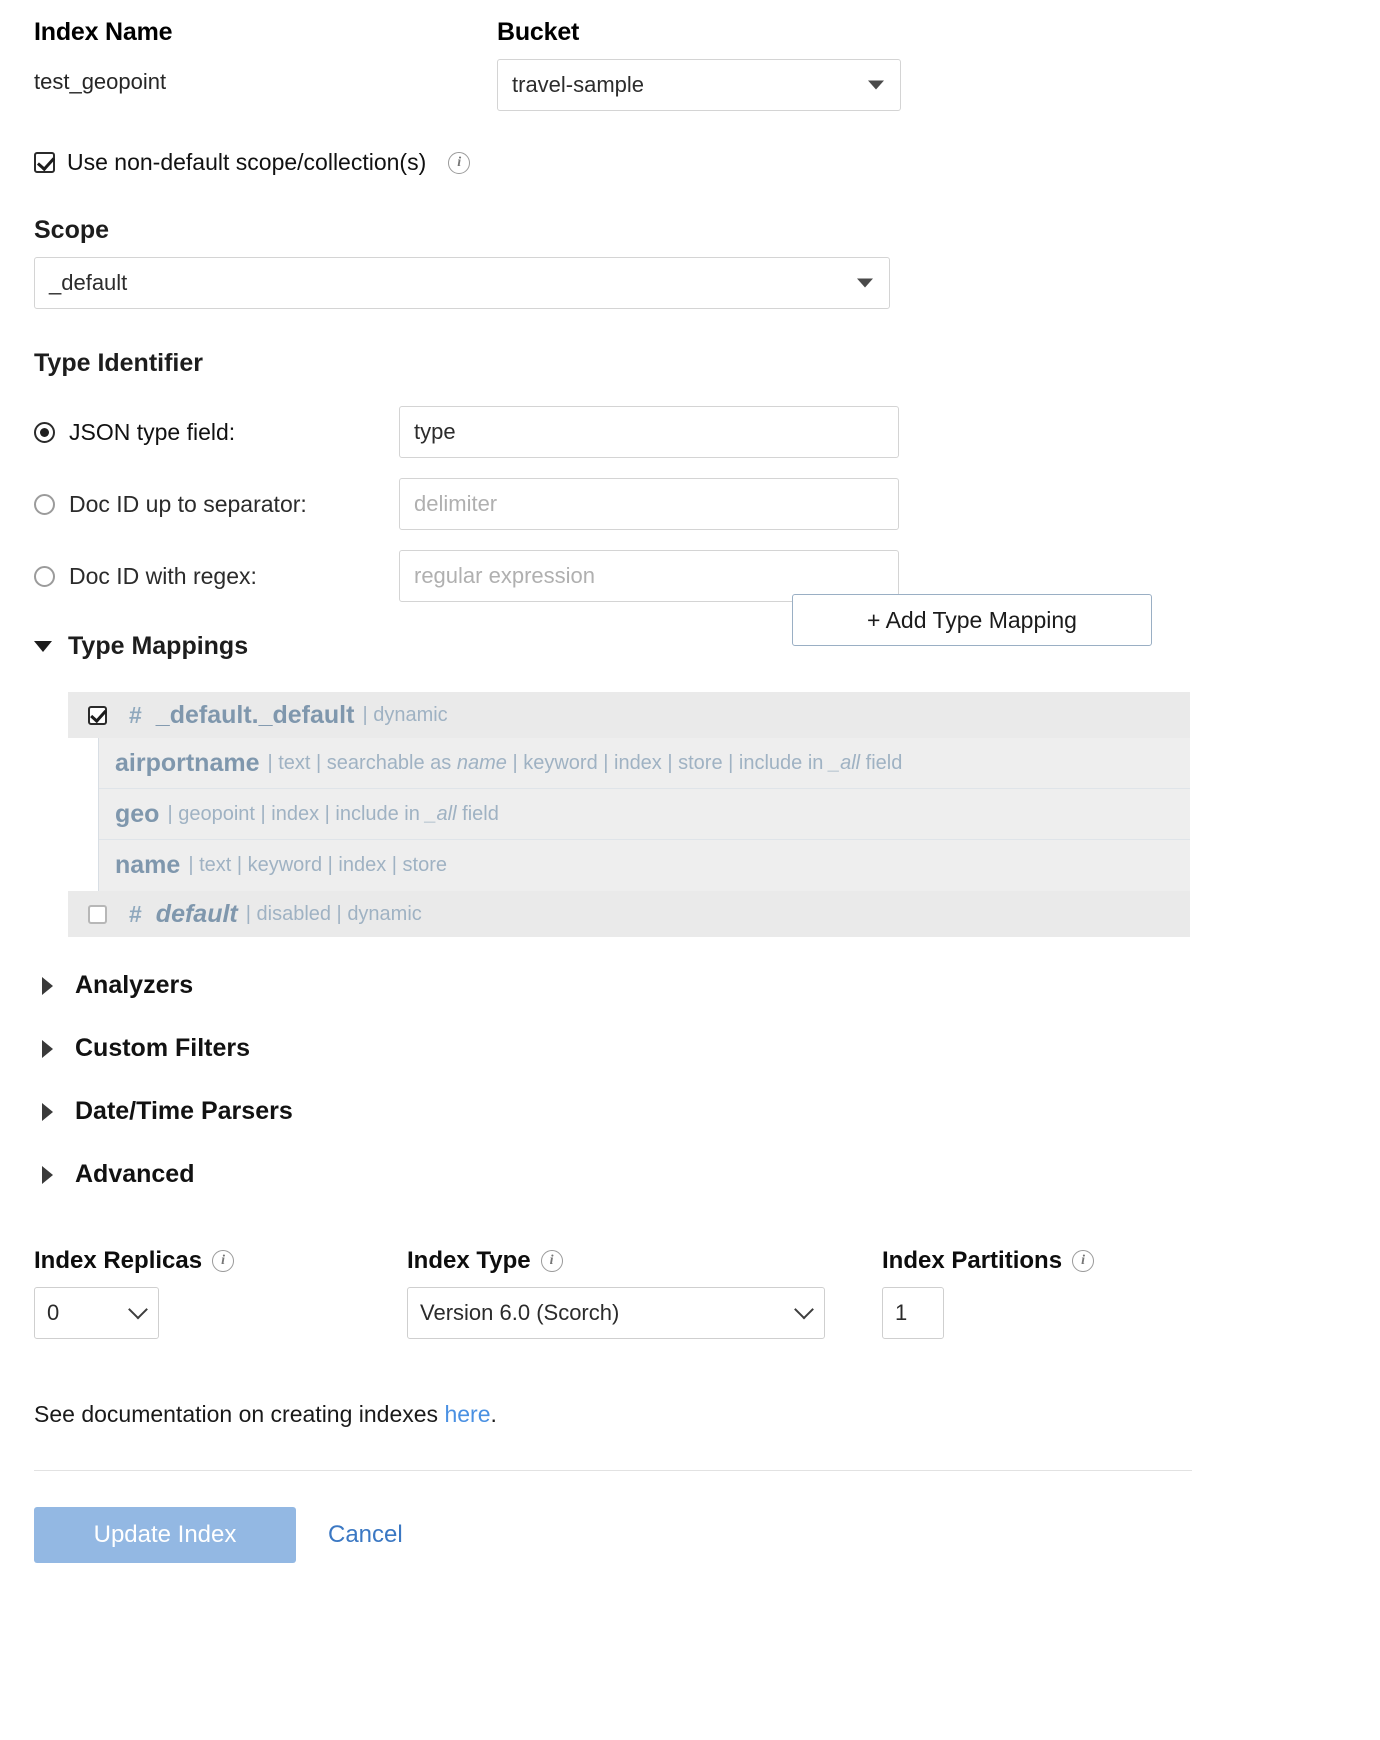 The height and width of the screenshot is (1740, 1380). I want to click on index-replicas-value: 0, so click(53, 1312).